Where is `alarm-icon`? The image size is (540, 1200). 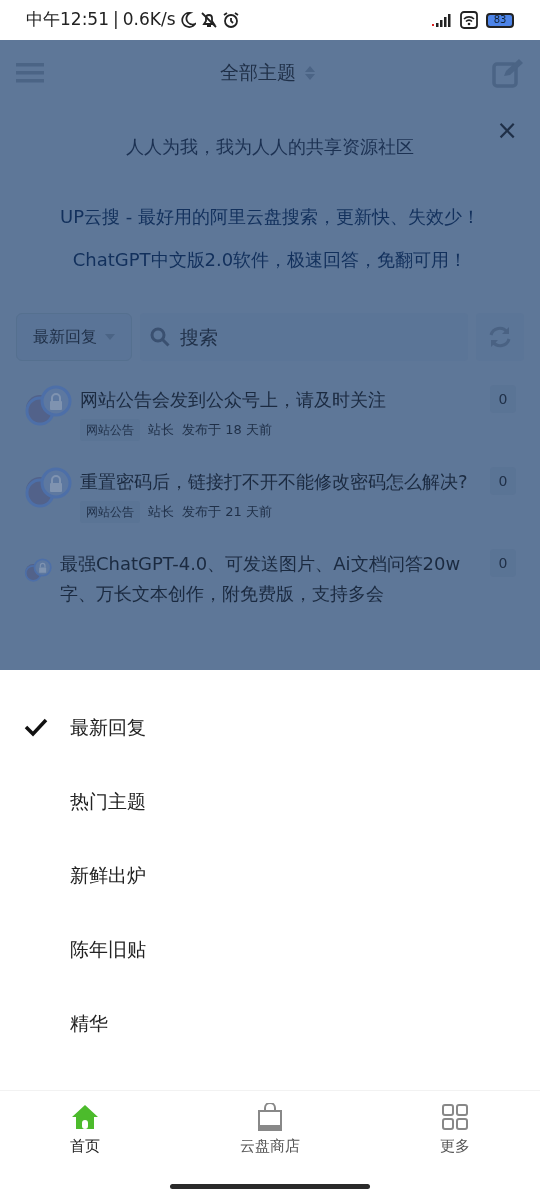 alarm-icon is located at coordinates (230, 20).